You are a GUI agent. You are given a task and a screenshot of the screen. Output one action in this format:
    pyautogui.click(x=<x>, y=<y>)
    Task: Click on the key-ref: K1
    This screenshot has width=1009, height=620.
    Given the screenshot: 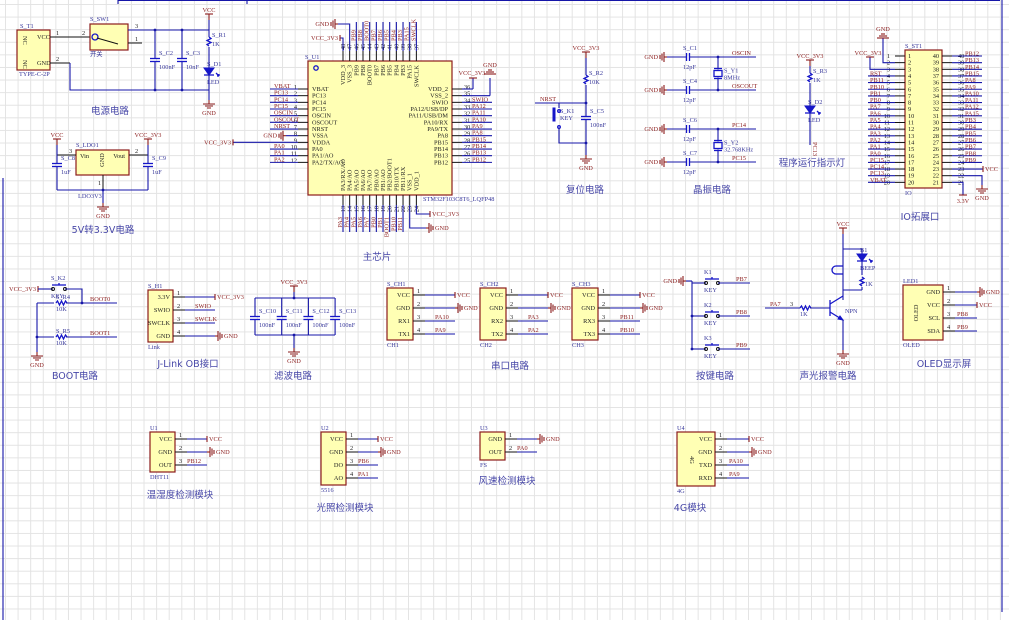 What is the action you would take?
    pyautogui.click(x=708, y=272)
    